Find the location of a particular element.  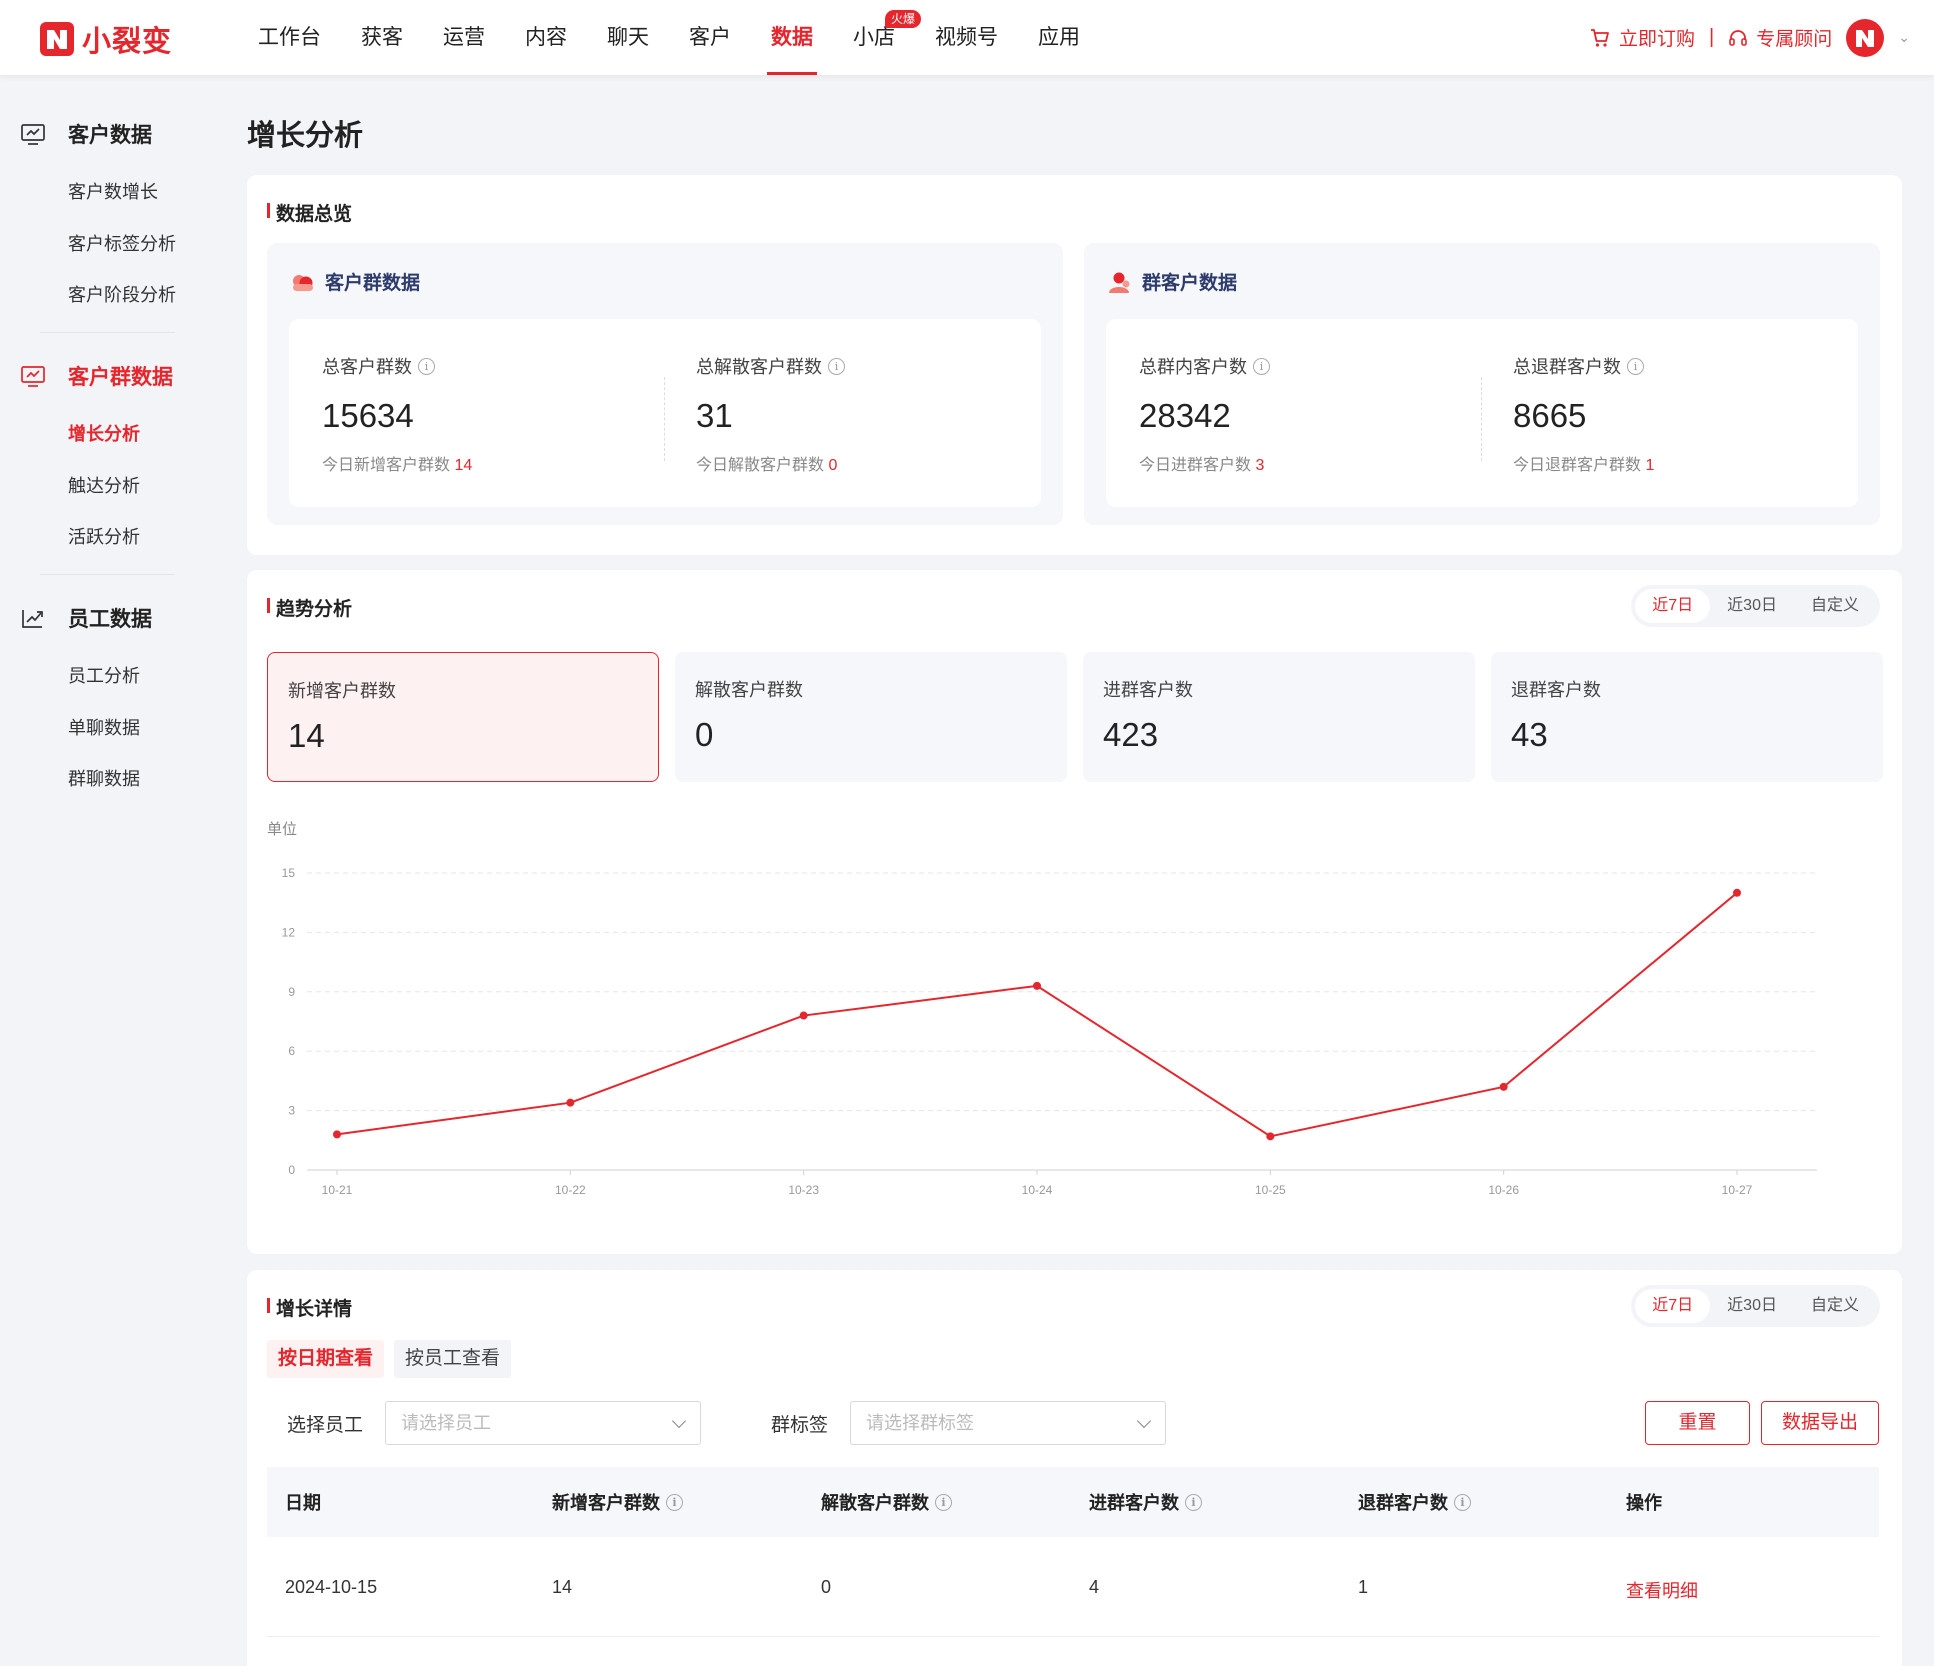

nav-label: 视频号 is located at coordinates (966, 37).